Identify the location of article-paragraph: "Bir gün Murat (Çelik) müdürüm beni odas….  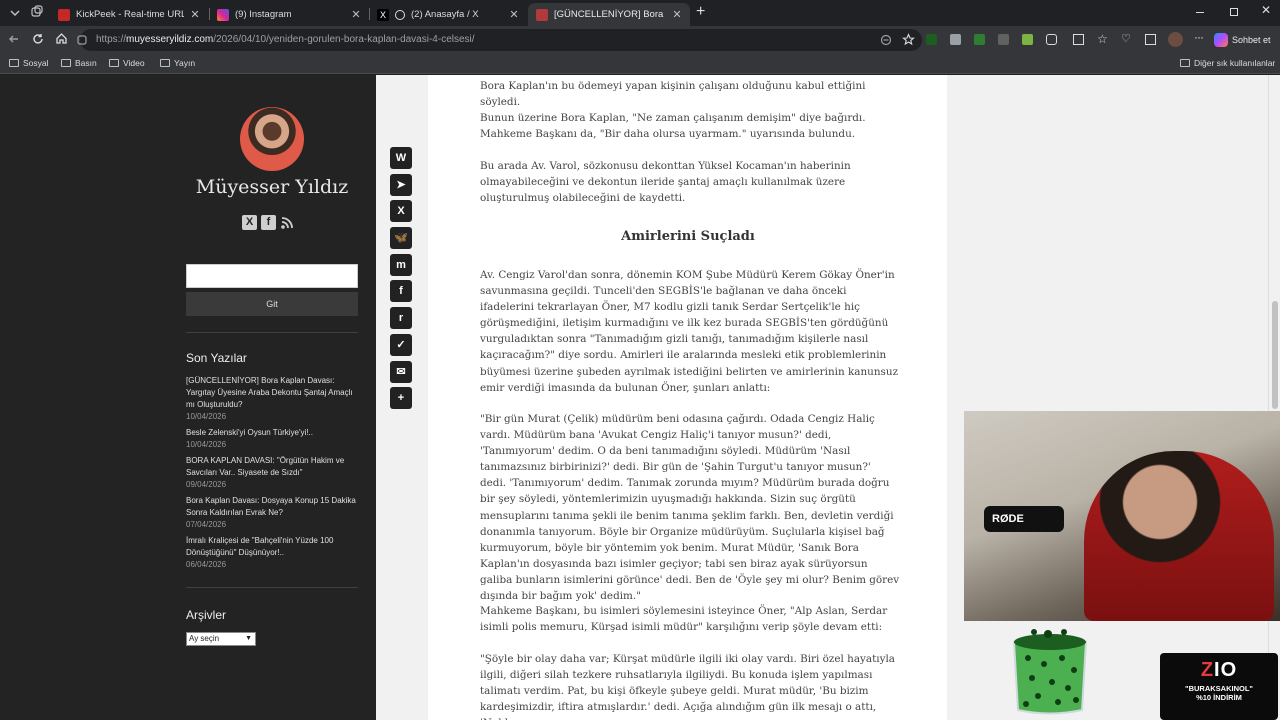
(690, 508).